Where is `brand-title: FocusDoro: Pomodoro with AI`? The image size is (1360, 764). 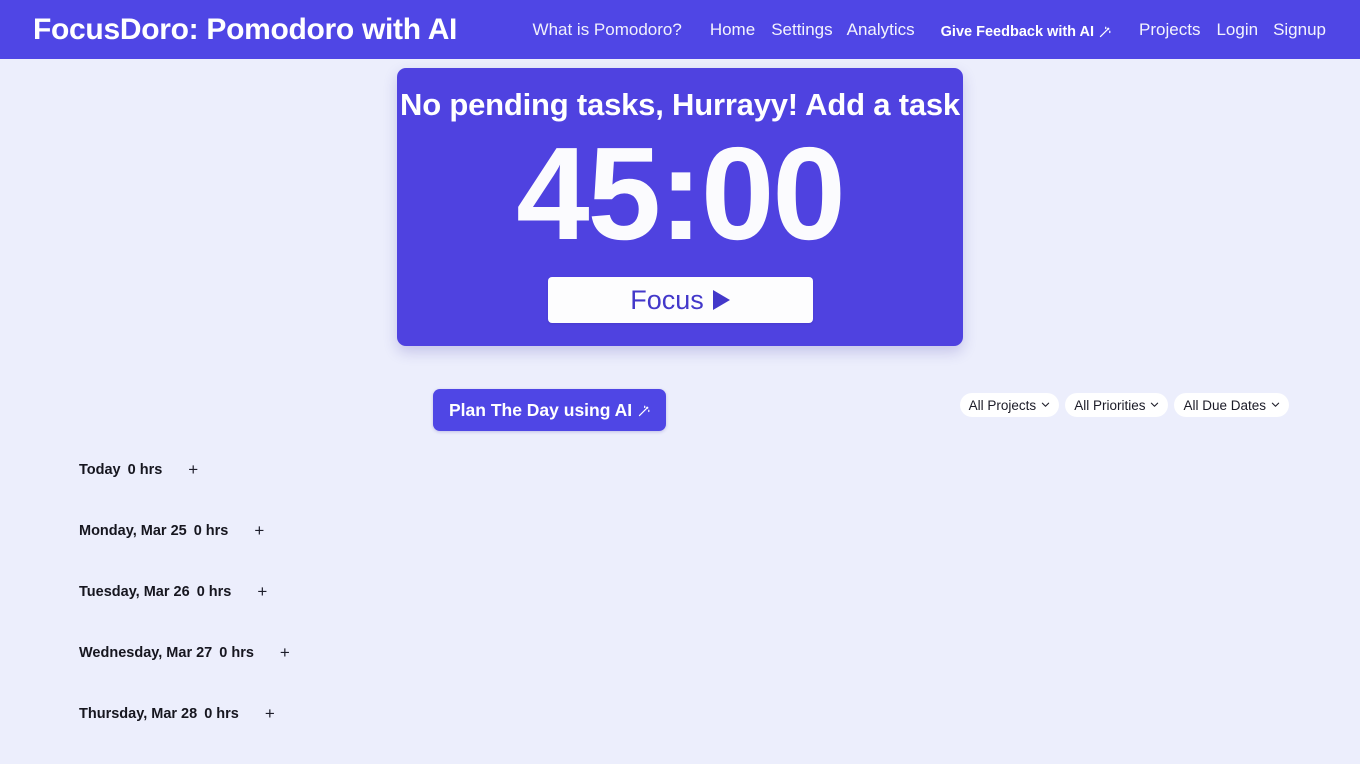
brand-title: FocusDoro: Pomodoro with AI is located at coordinates (245, 29).